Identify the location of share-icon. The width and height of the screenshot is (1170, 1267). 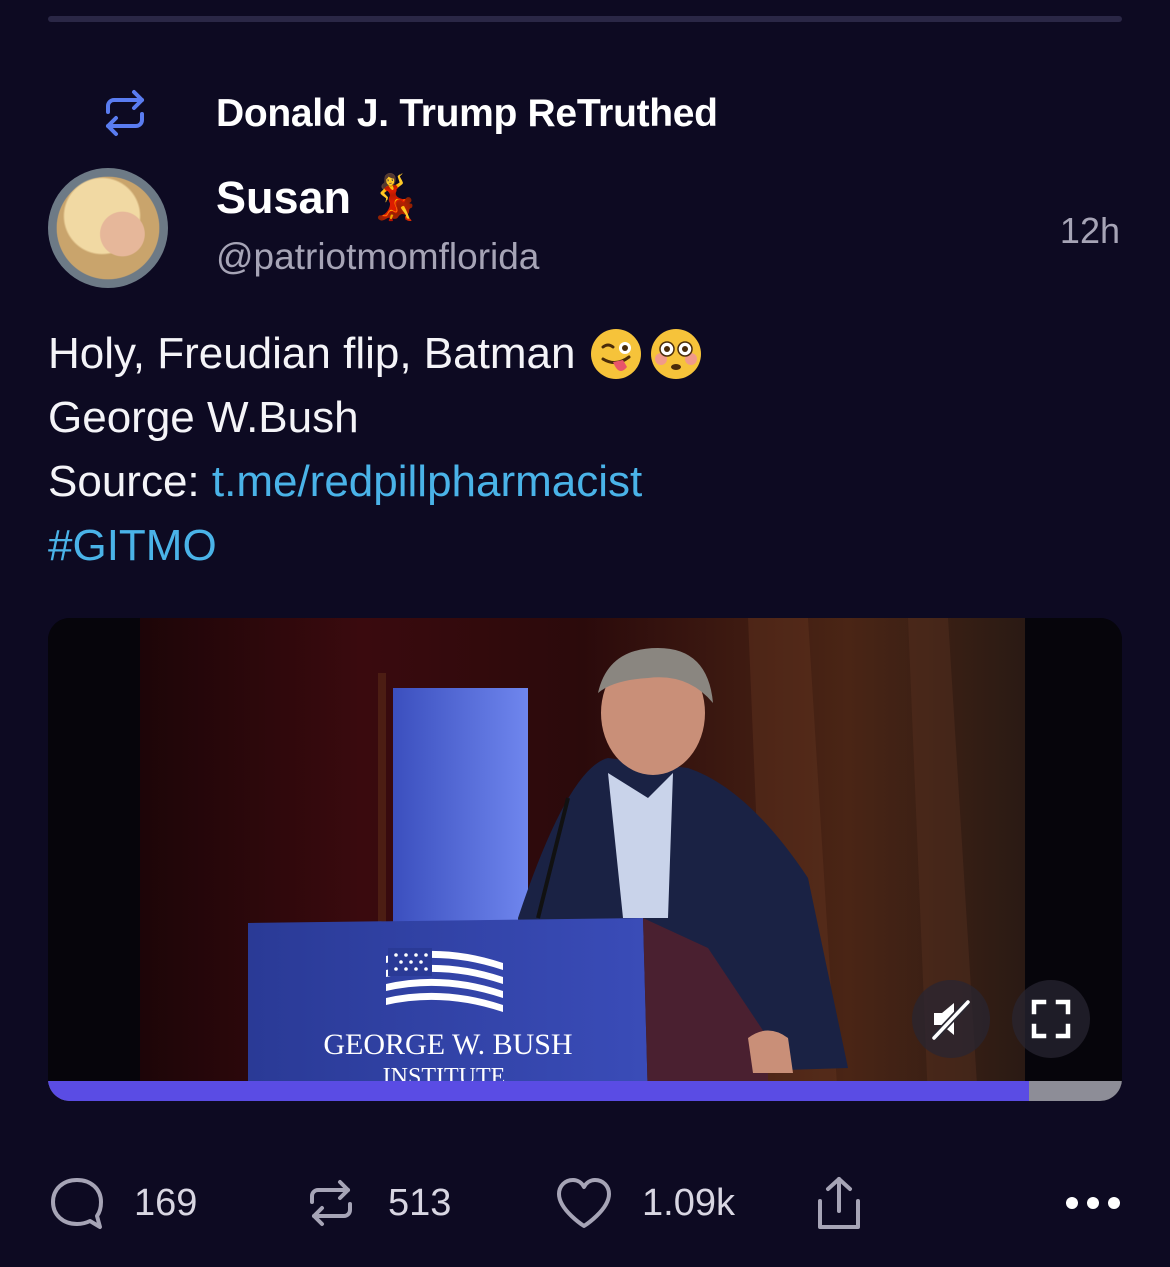
(839, 1203).